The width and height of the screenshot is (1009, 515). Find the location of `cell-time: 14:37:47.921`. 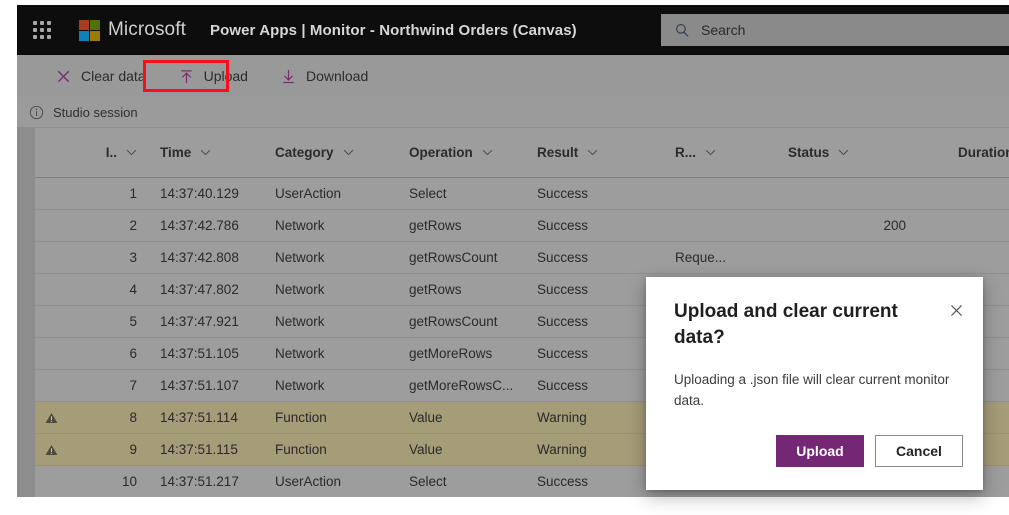

cell-time: 14:37:47.921 is located at coordinates (199, 321).